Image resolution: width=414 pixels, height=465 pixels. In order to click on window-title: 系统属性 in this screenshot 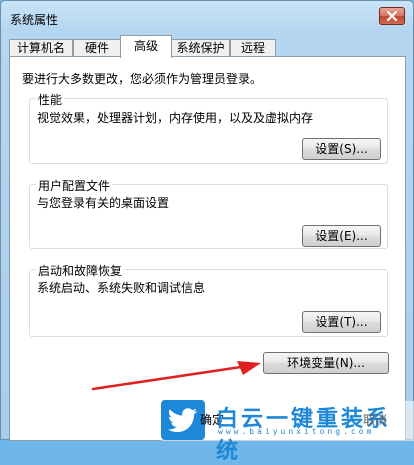, I will do `click(34, 20)`.